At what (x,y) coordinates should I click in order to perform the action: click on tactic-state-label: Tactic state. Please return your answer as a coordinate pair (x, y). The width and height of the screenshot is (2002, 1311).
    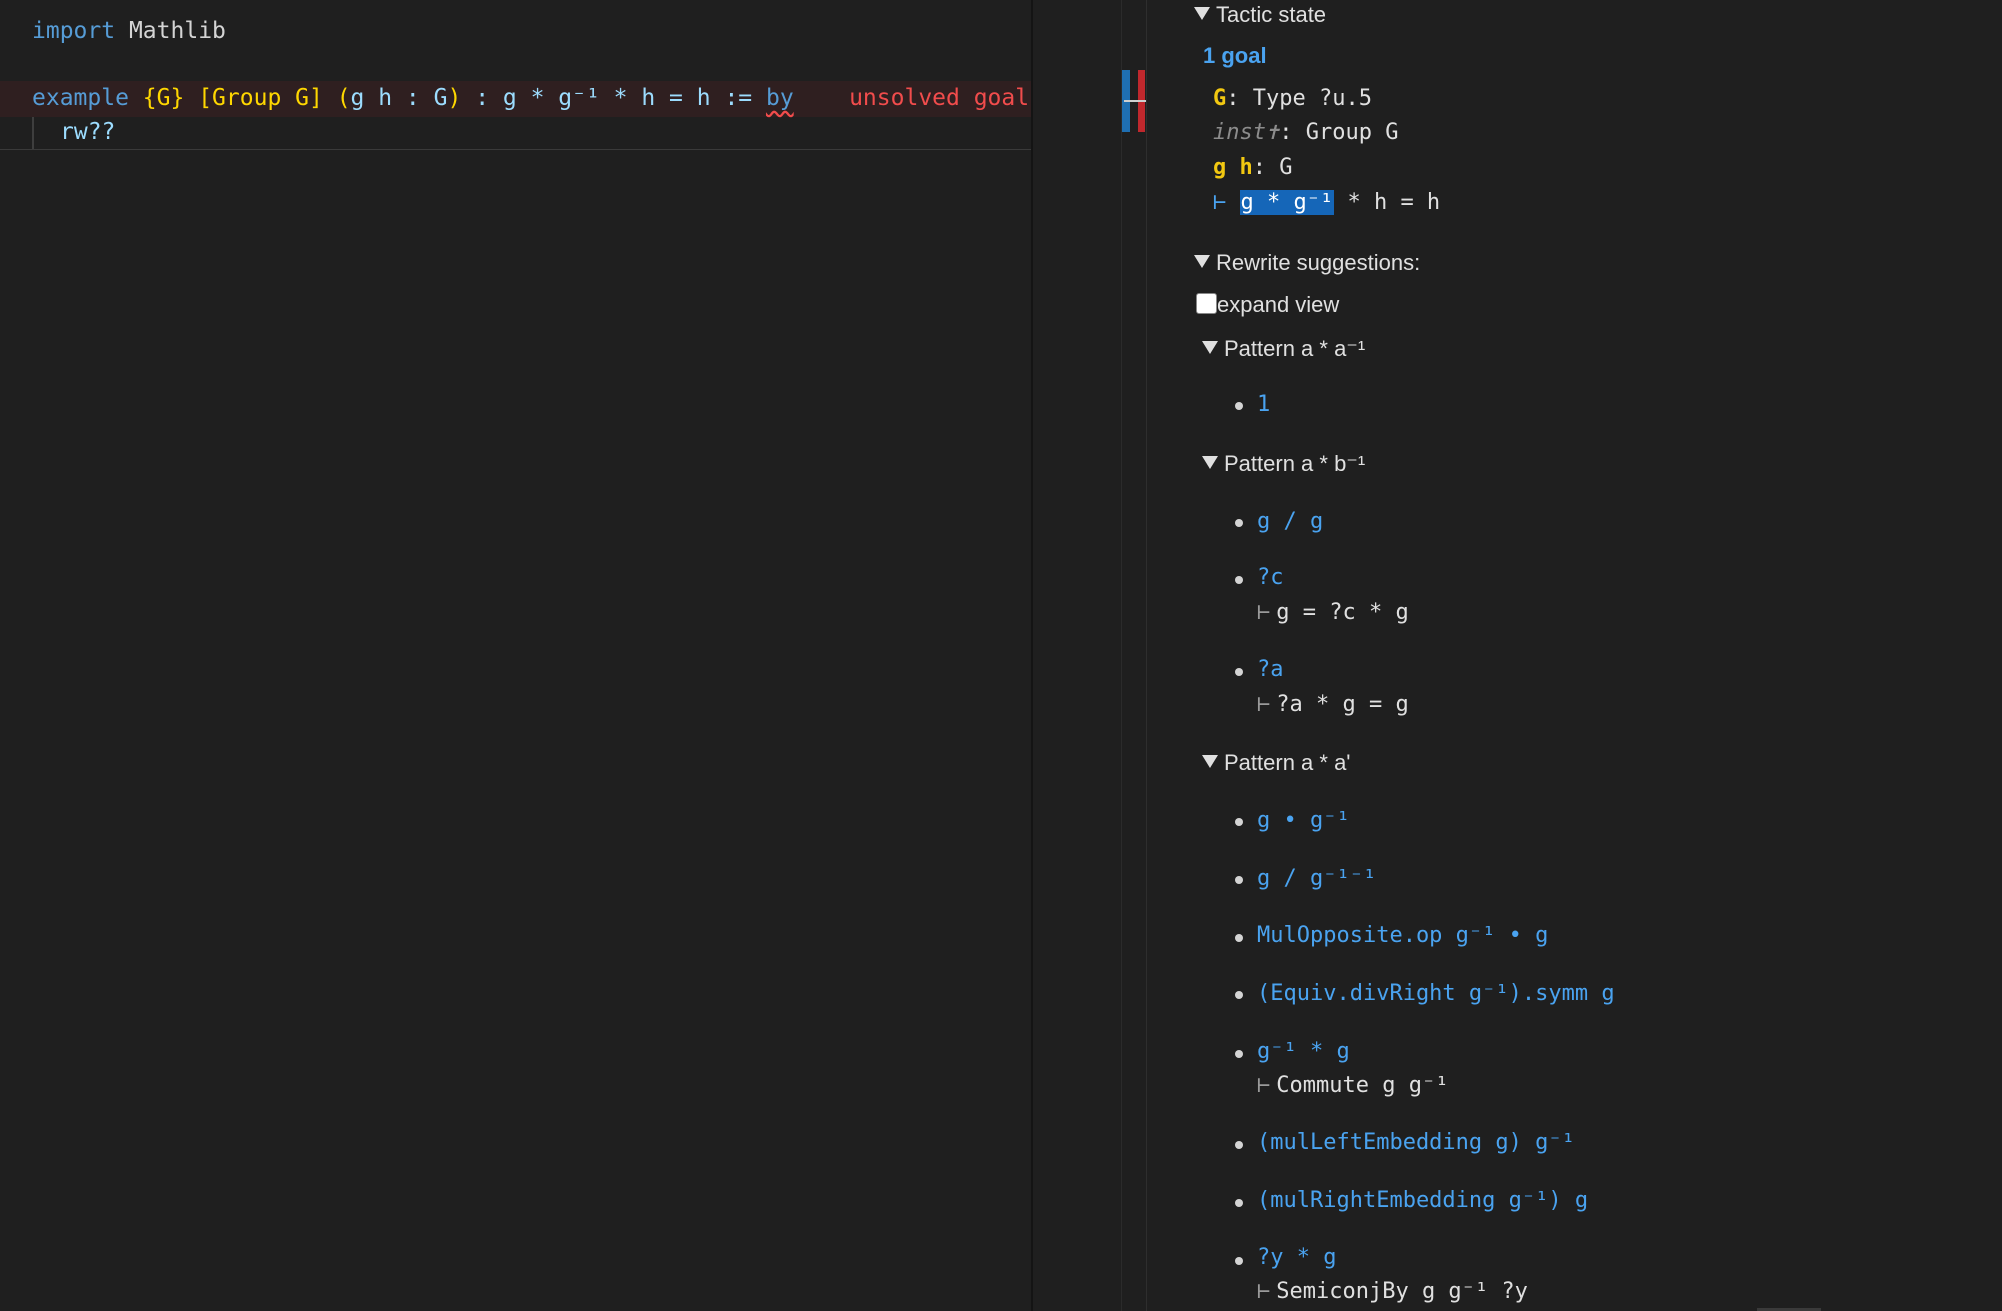
    Looking at the image, I should click on (1271, 14).